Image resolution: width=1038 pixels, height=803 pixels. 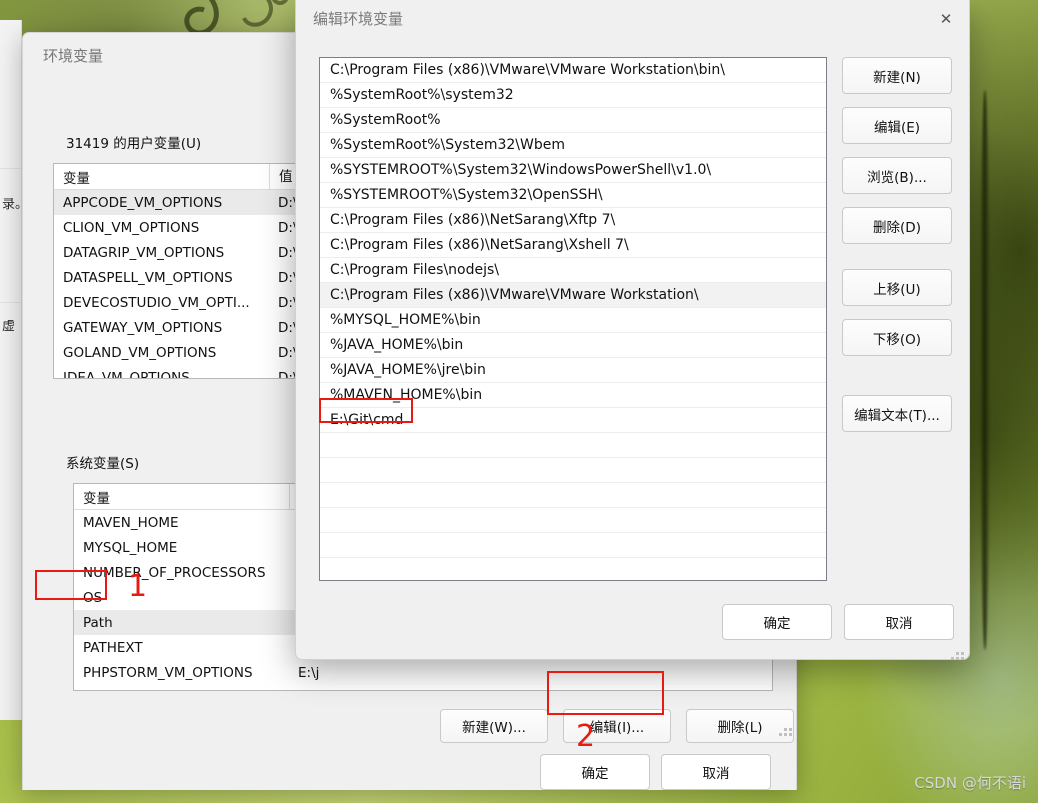 What do you see at coordinates (897, 337) in the screenshot?
I see `path-move-down-button: 下移(O)` at bounding box center [897, 337].